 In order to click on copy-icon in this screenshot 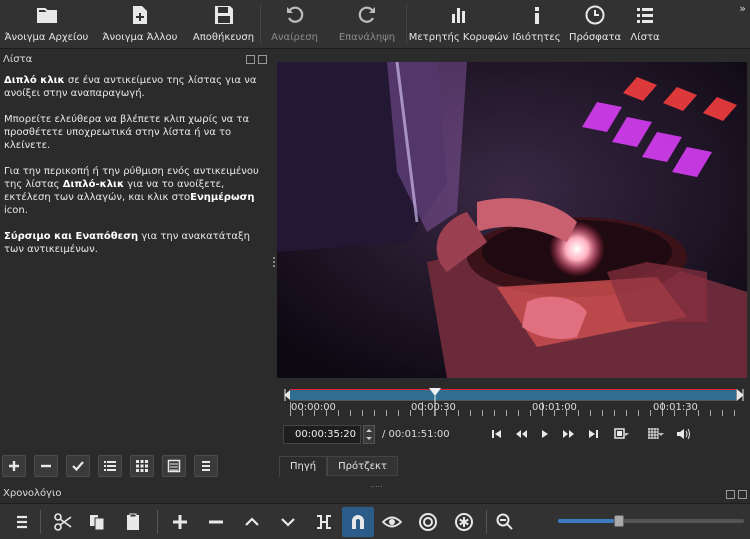, I will do `click(97, 522)`.